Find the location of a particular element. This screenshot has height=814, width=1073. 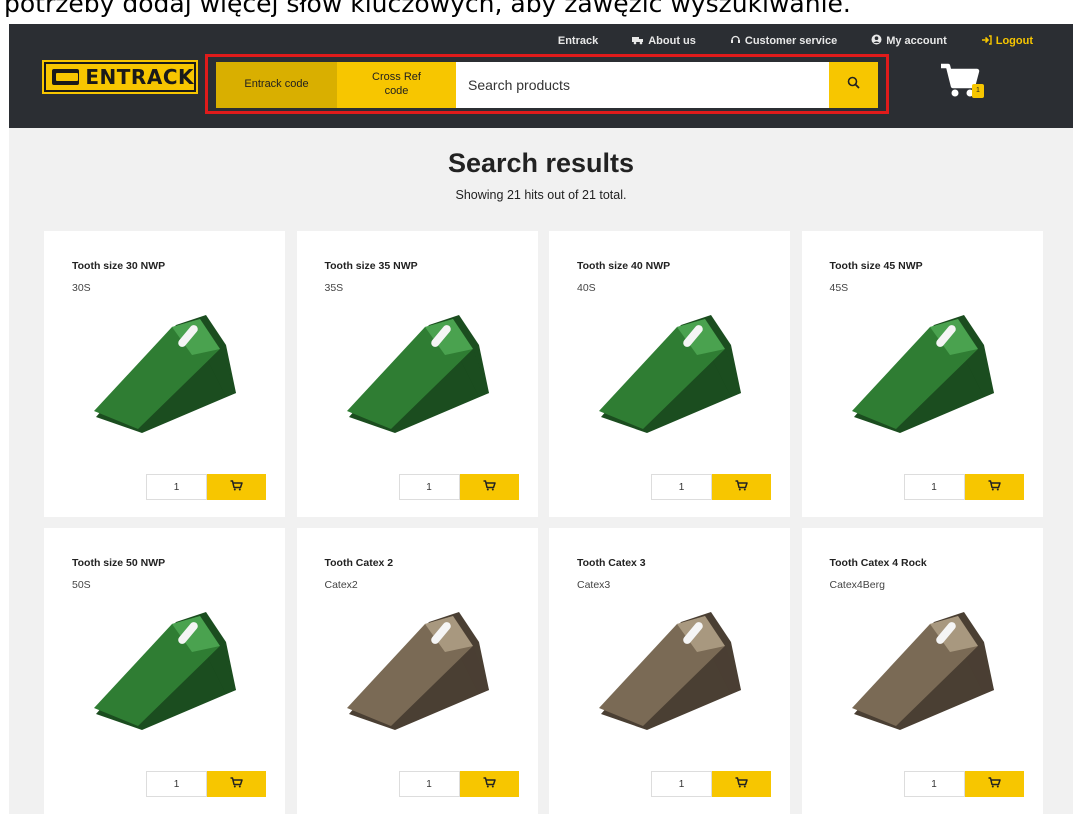

product-card: Tooth size 30 NWP 30S 1 is located at coordinates (164, 374).